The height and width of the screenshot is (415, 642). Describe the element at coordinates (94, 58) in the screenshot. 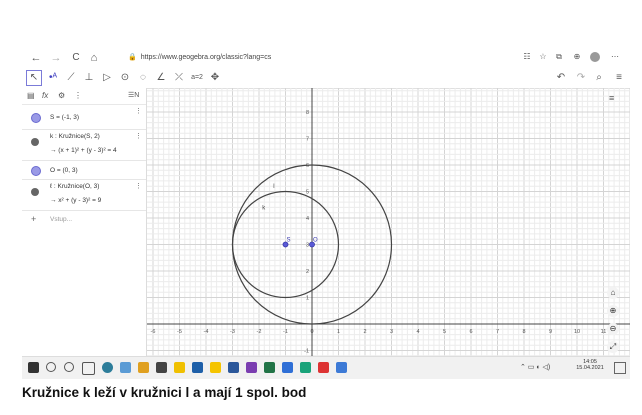

I see `home-button: ⌂` at that location.